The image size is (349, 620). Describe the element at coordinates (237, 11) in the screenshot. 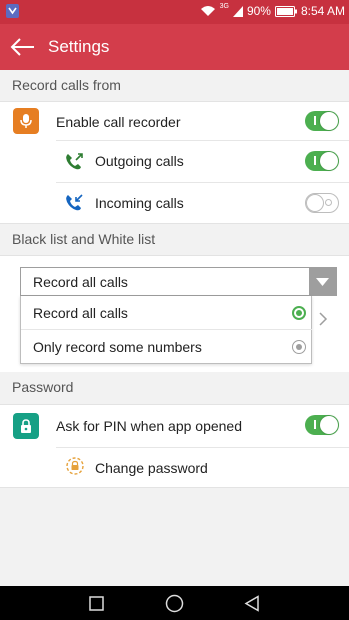

I see `signal-icon` at that location.